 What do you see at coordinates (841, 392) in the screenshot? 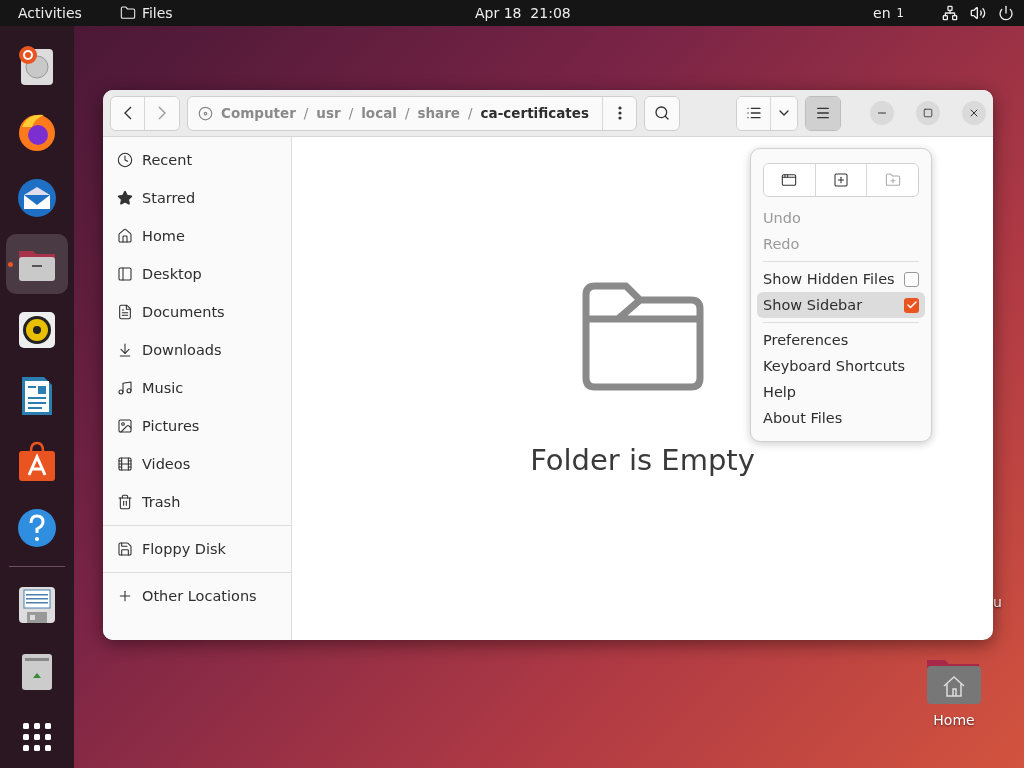
I see `menu-item: Help` at bounding box center [841, 392].